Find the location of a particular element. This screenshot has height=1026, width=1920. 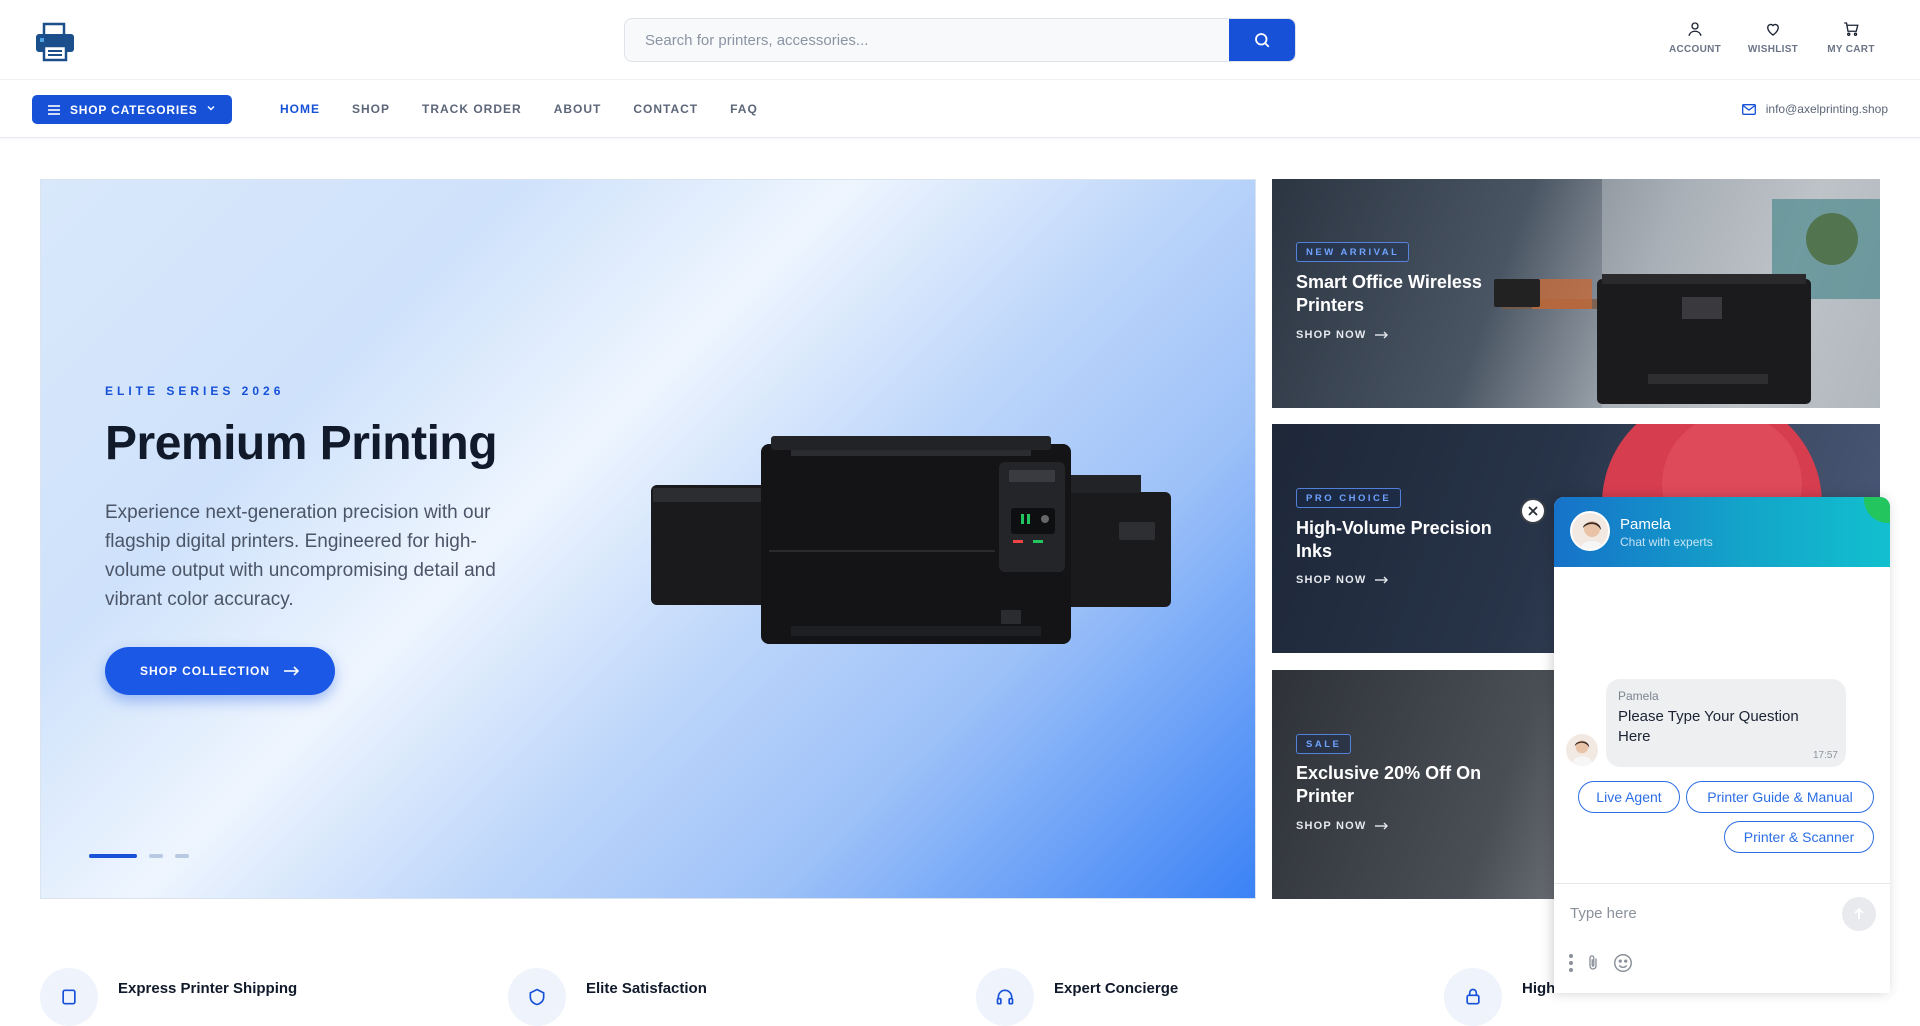

feature-shipping: Express Printer Shipping is located at coordinates (168, 997).